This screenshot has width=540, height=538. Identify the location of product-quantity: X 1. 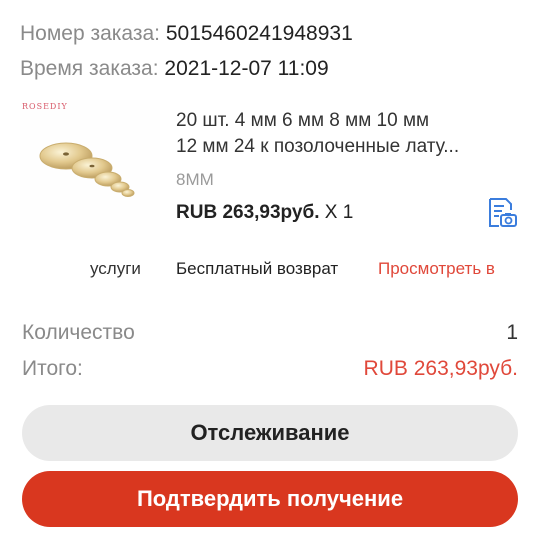
(339, 212).